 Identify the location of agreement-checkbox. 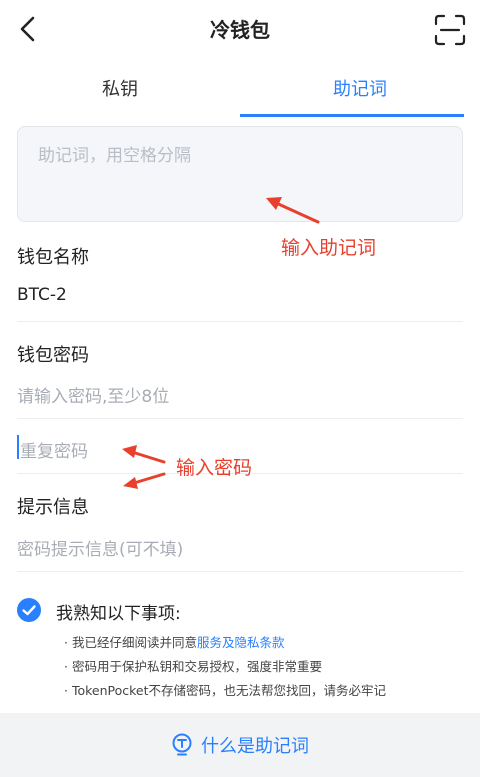
(29, 610).